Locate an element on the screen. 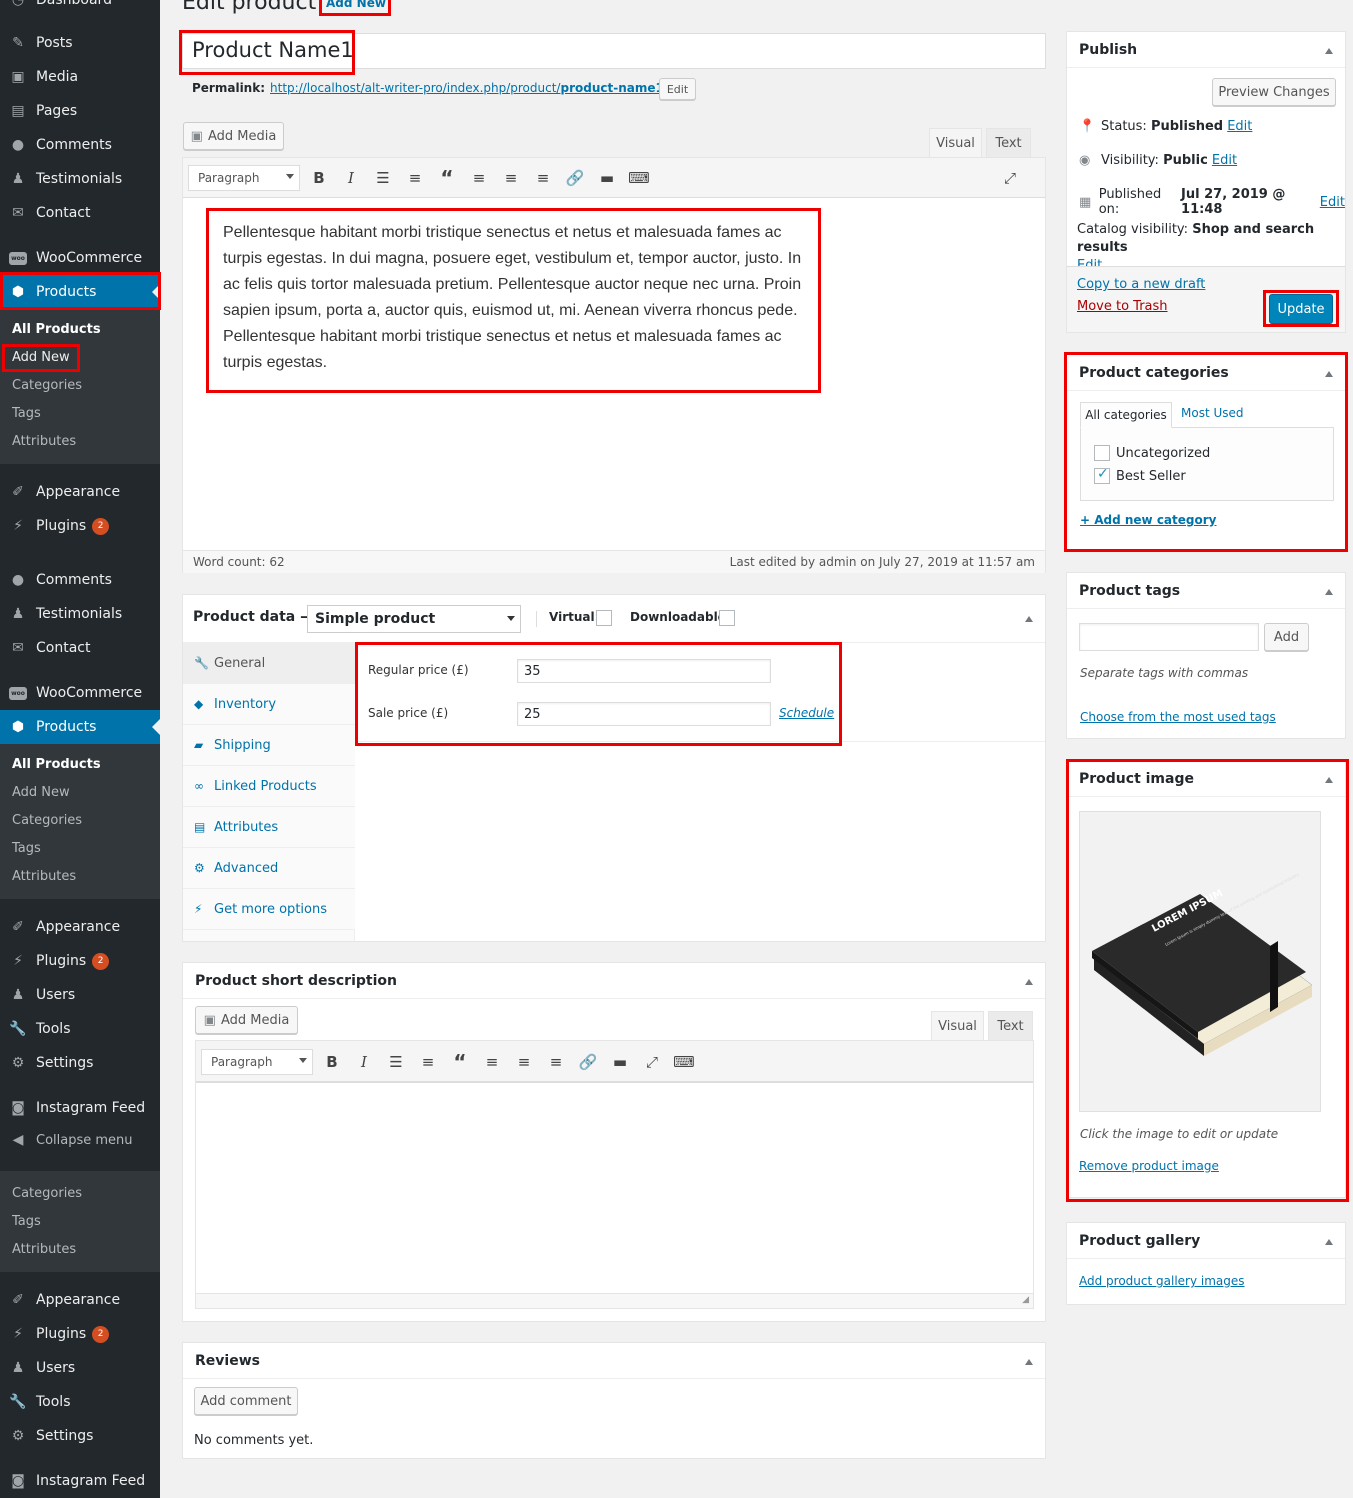  category-checkbox-uncategorized is located at coordinates (1102, 453).